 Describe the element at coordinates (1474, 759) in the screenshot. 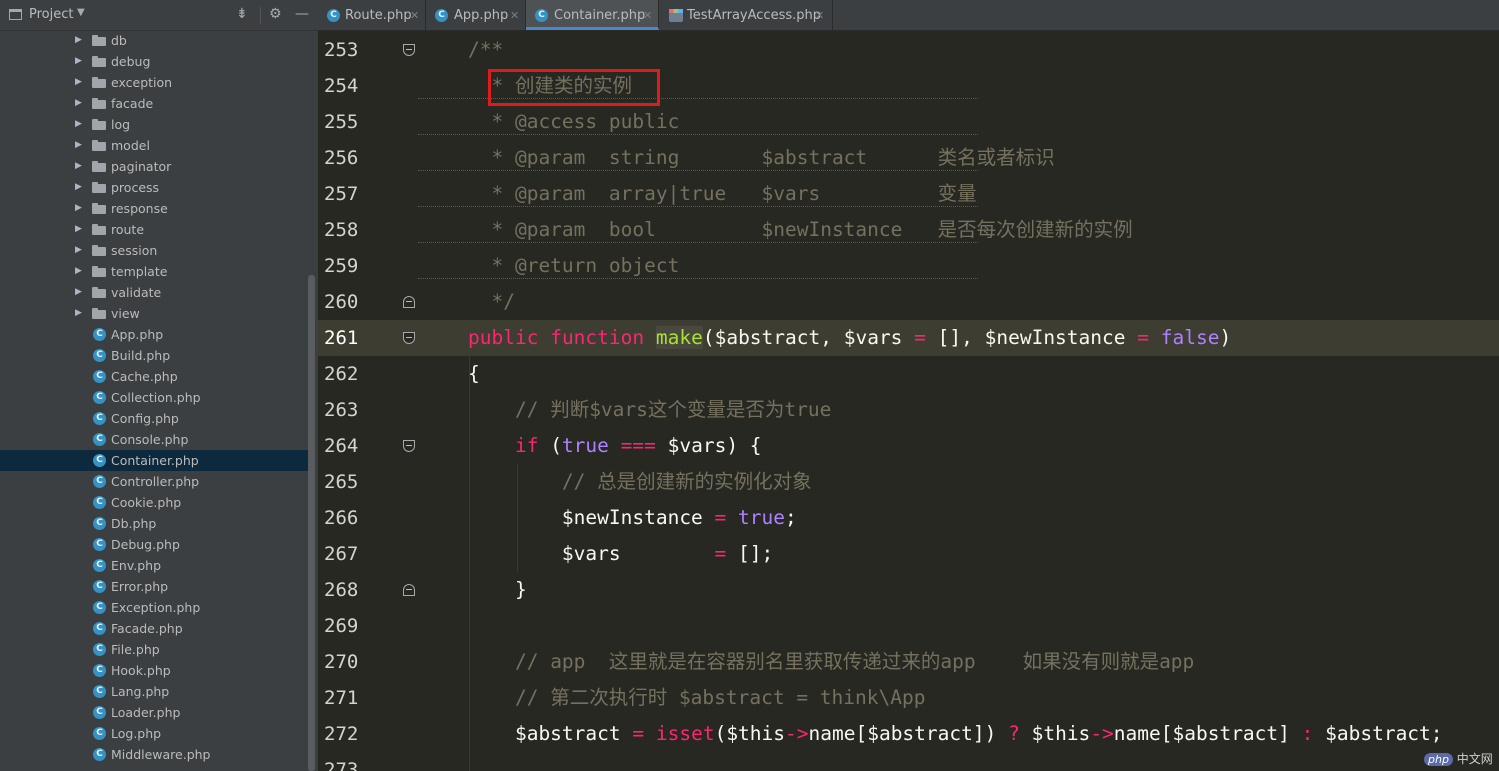

I see `watermark-text: 中文网` at that location.